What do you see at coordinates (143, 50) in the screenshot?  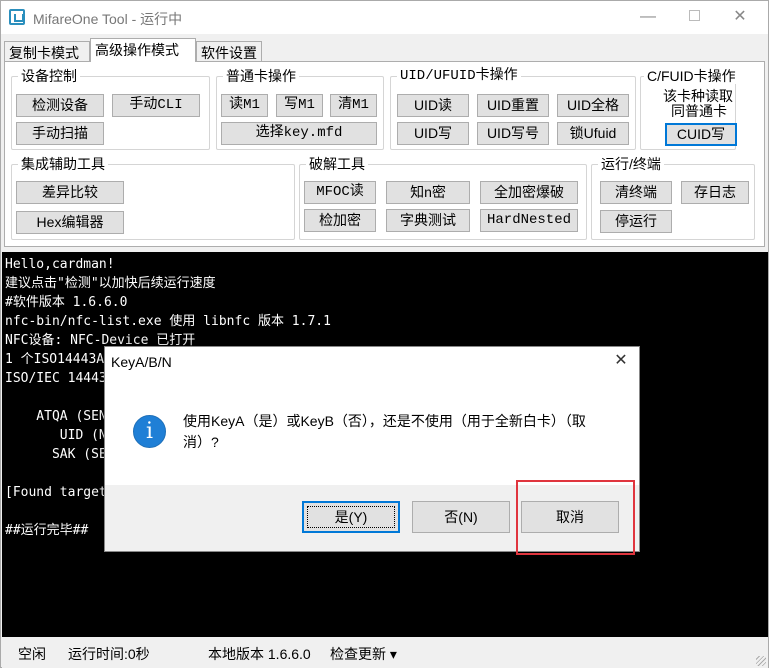 I see `tab-advanced-mode: 高级操作模式` at bounding box center [143, 50].